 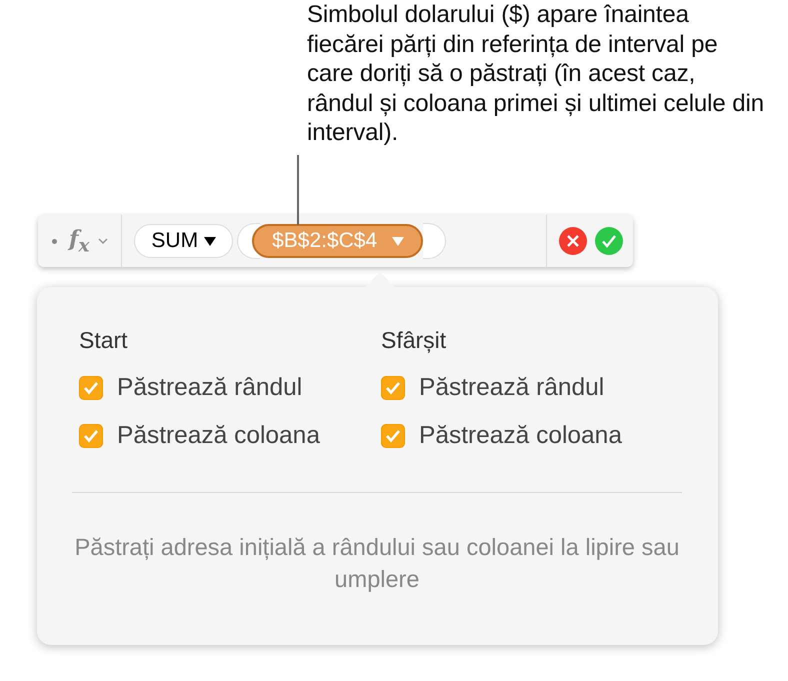 What do you see at coordinates (414, 340) in the screenshot?
I see `column-heading: Sfârșit` at bounding box center [414, 340].